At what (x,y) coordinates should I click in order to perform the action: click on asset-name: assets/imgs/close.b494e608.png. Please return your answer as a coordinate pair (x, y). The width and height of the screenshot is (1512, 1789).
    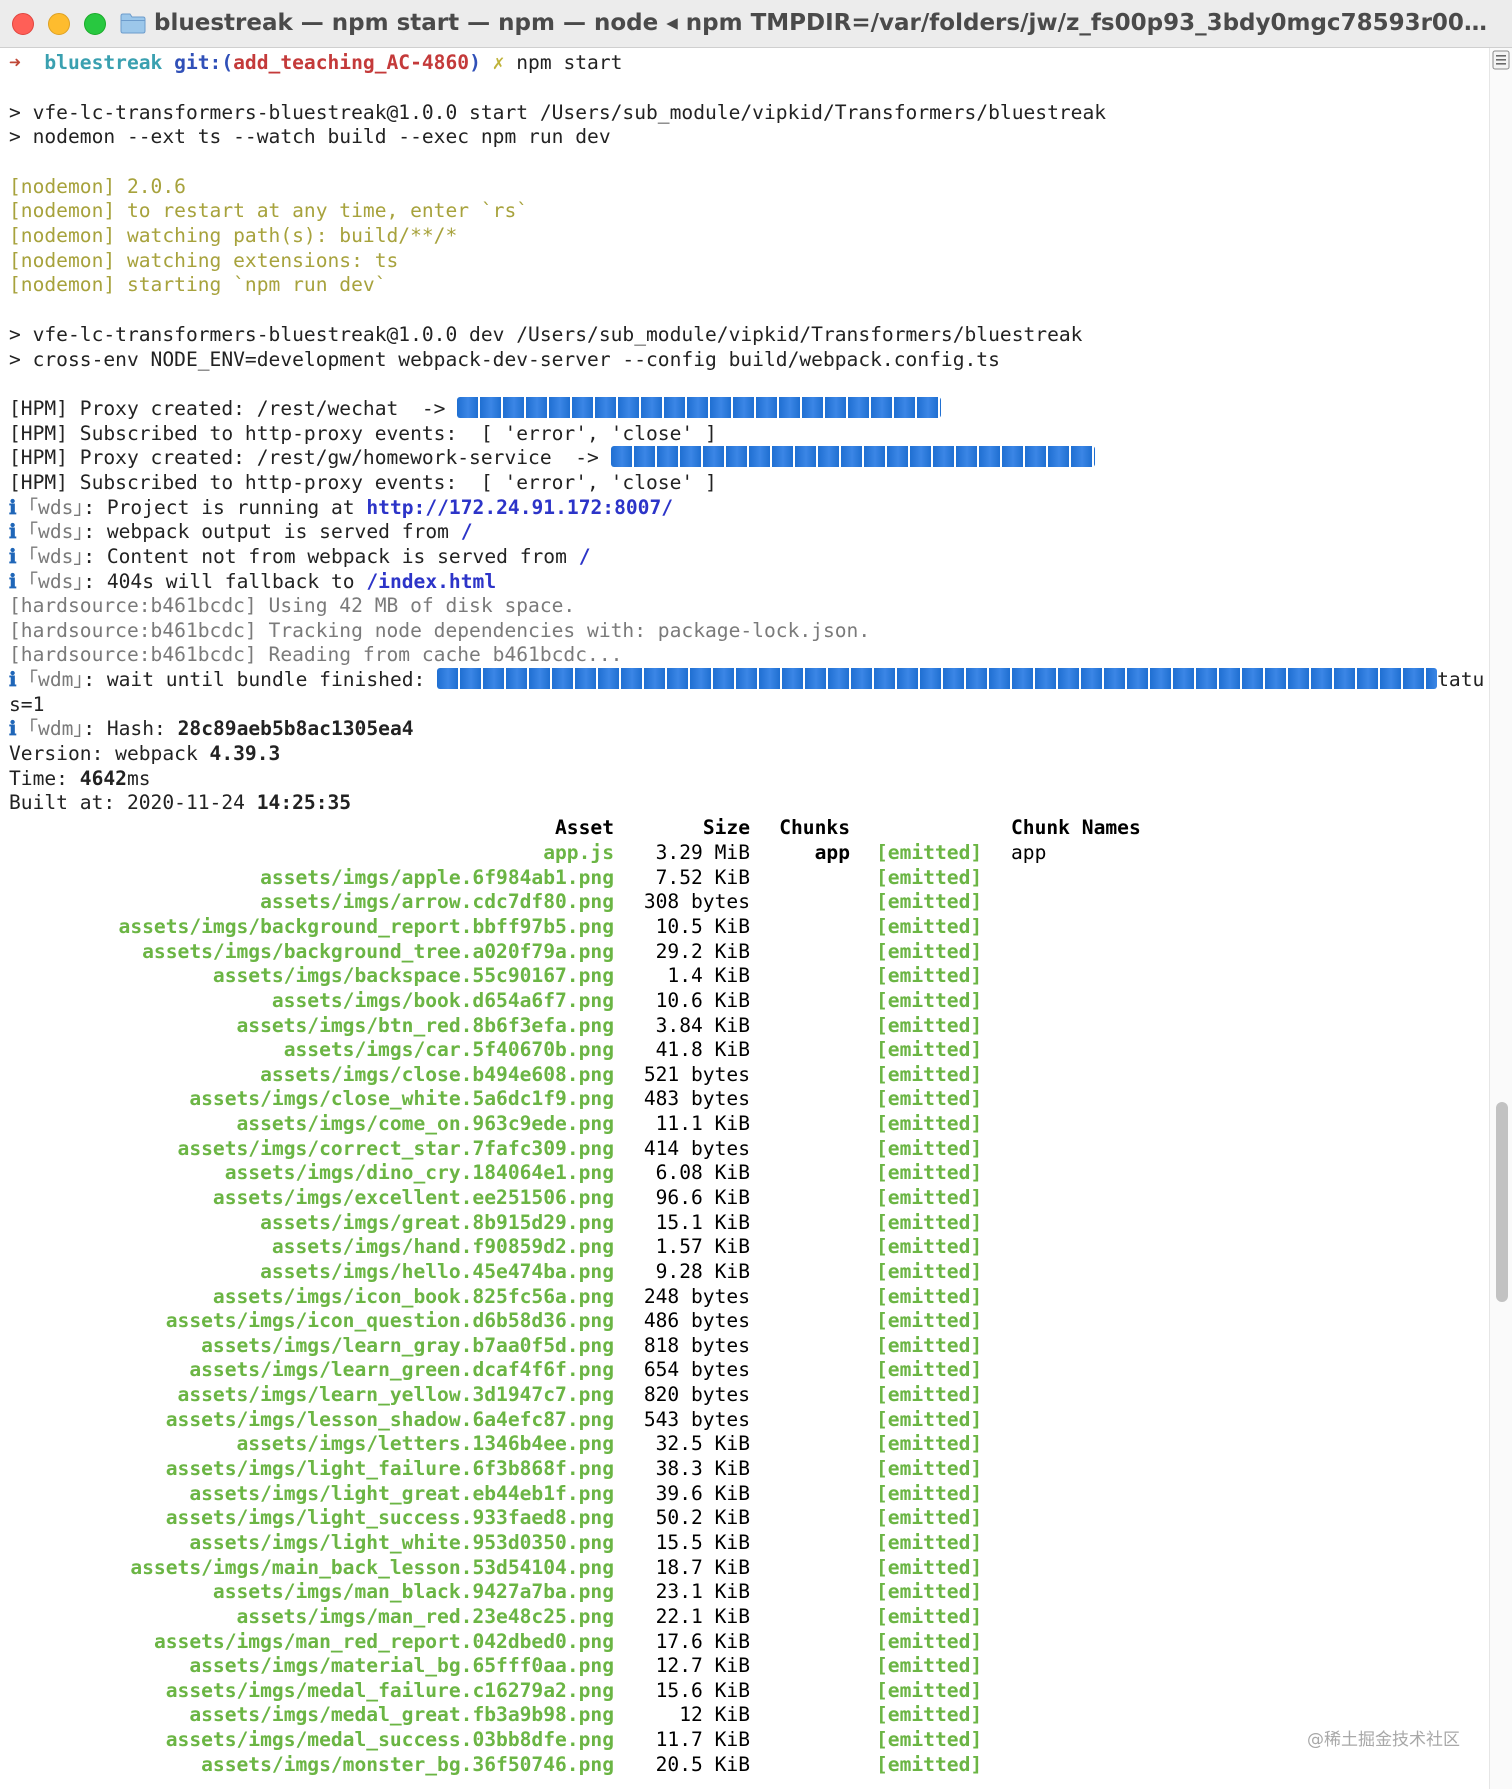
    Looking at the image, I should click on (437, 1074).